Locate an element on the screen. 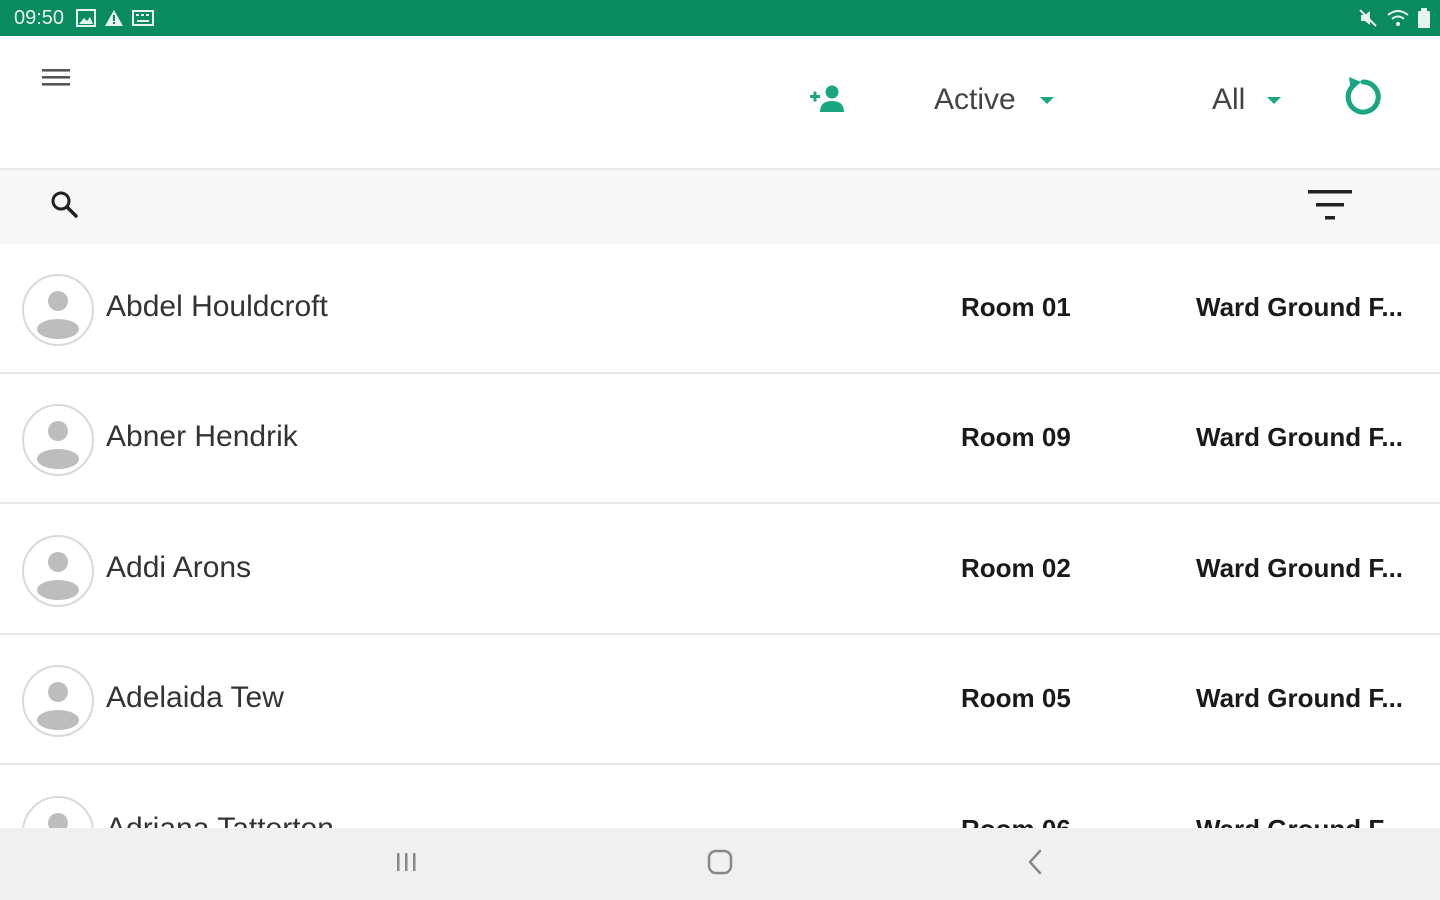  add-patient-button is located at coordinates (827, 100).